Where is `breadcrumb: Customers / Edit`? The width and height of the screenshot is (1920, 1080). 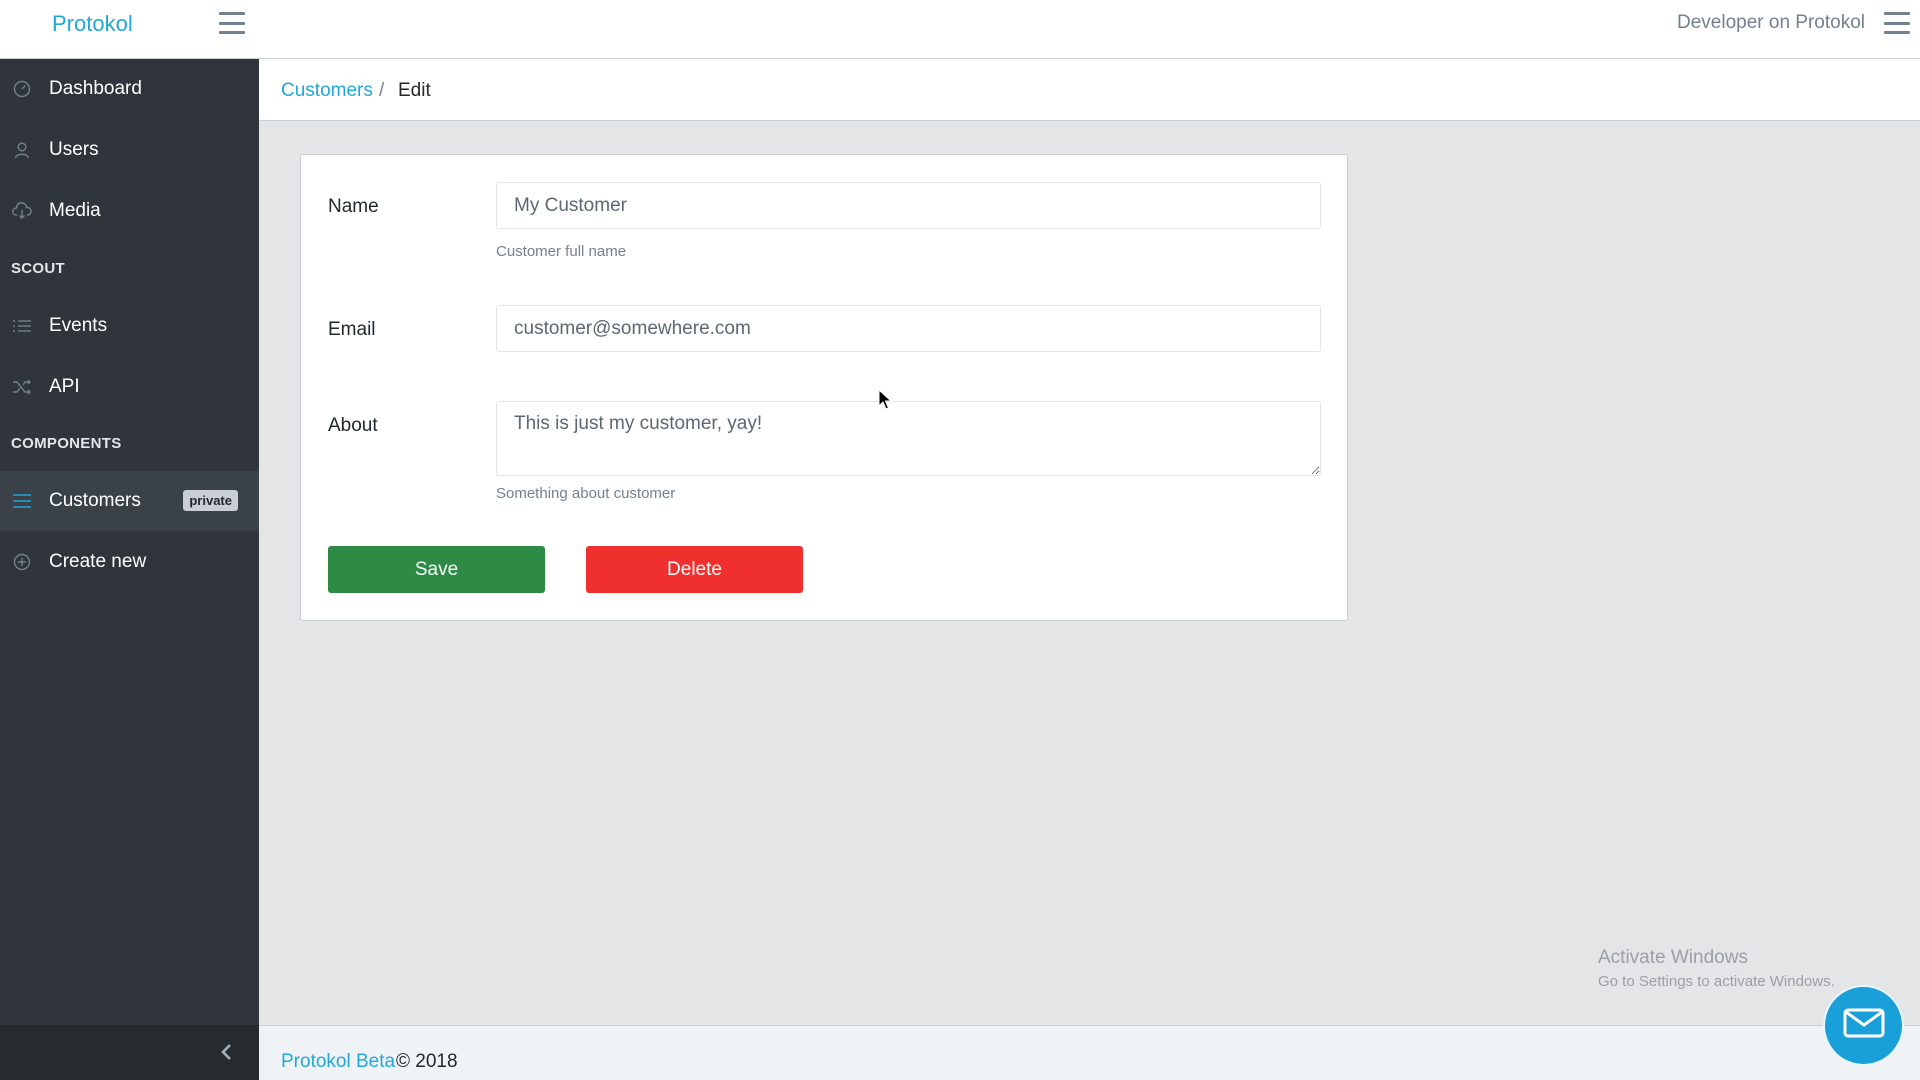
breadcrumb: Customers / Edit is located at coordinates (1089, 90).